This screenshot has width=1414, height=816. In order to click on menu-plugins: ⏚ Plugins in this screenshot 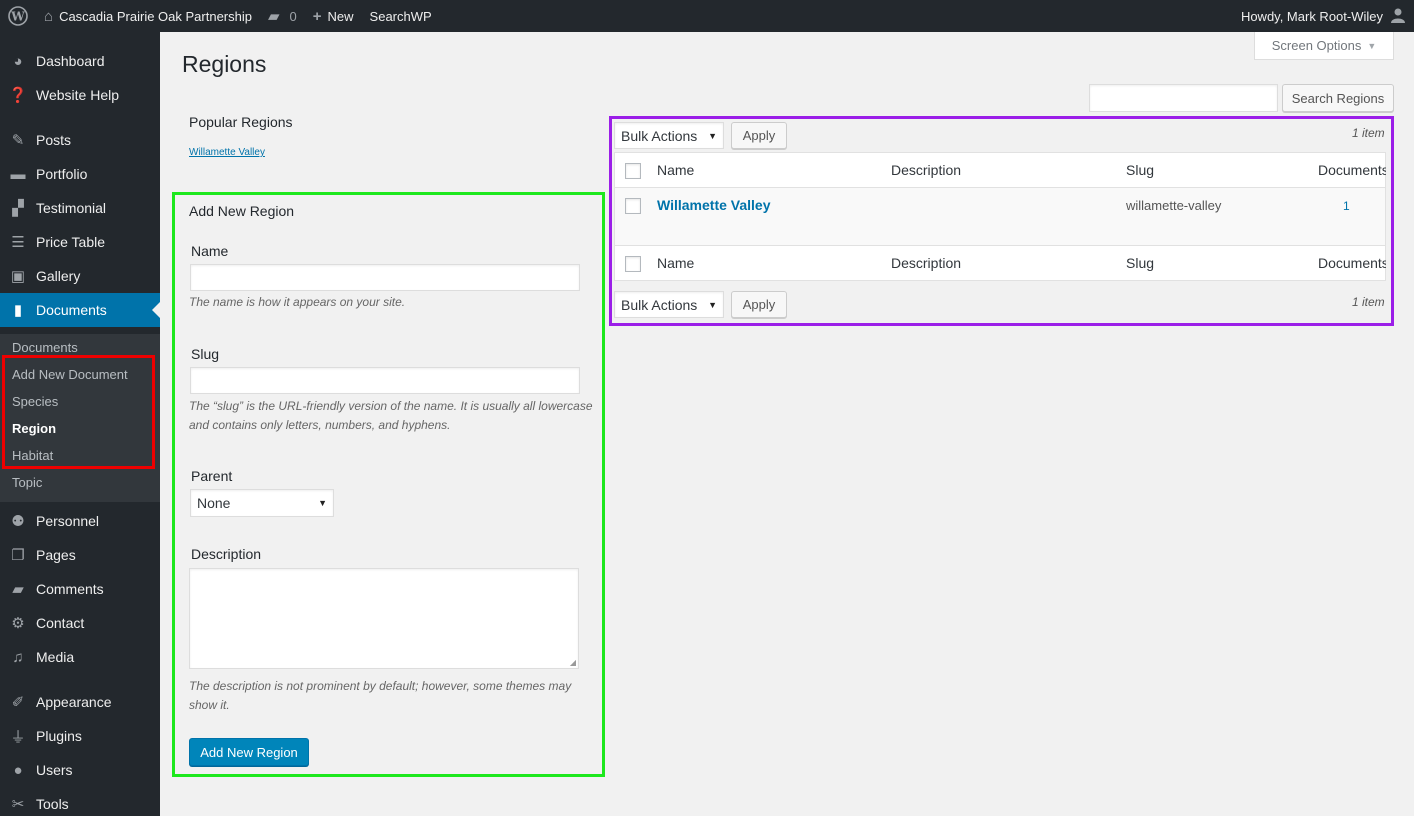, I will do `click(80, 736)`.